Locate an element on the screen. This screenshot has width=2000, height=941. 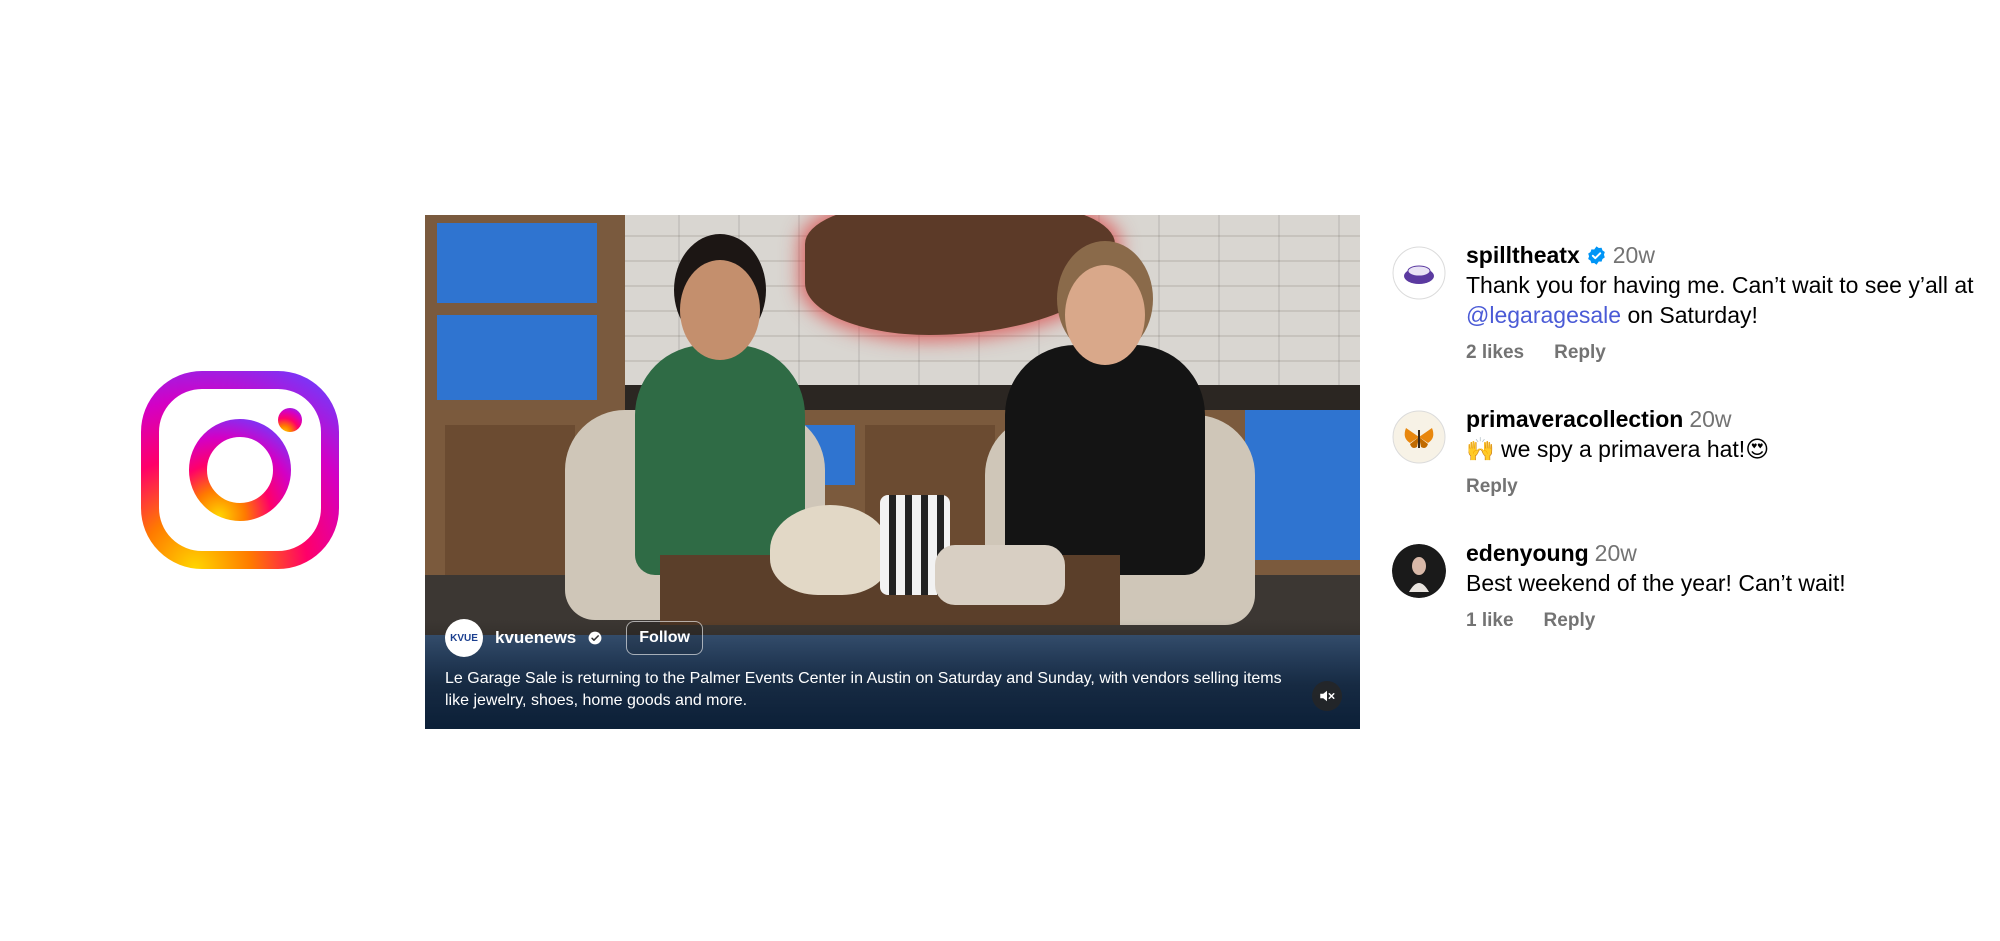
comment-username: spilltheatx is located at coordinates (1523, 255).